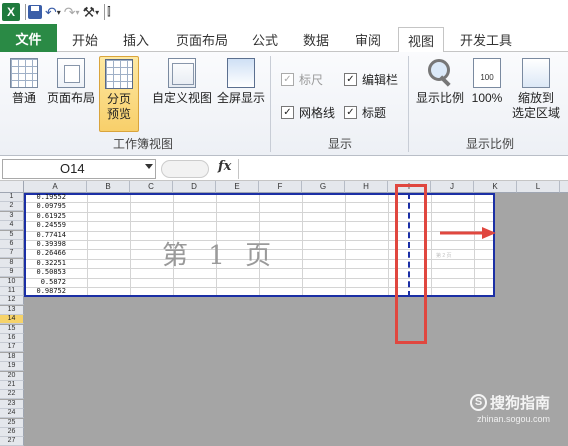  Describe the element at coordinates (12, 226) in the screenshot. I see `row-header: 4` at that location.